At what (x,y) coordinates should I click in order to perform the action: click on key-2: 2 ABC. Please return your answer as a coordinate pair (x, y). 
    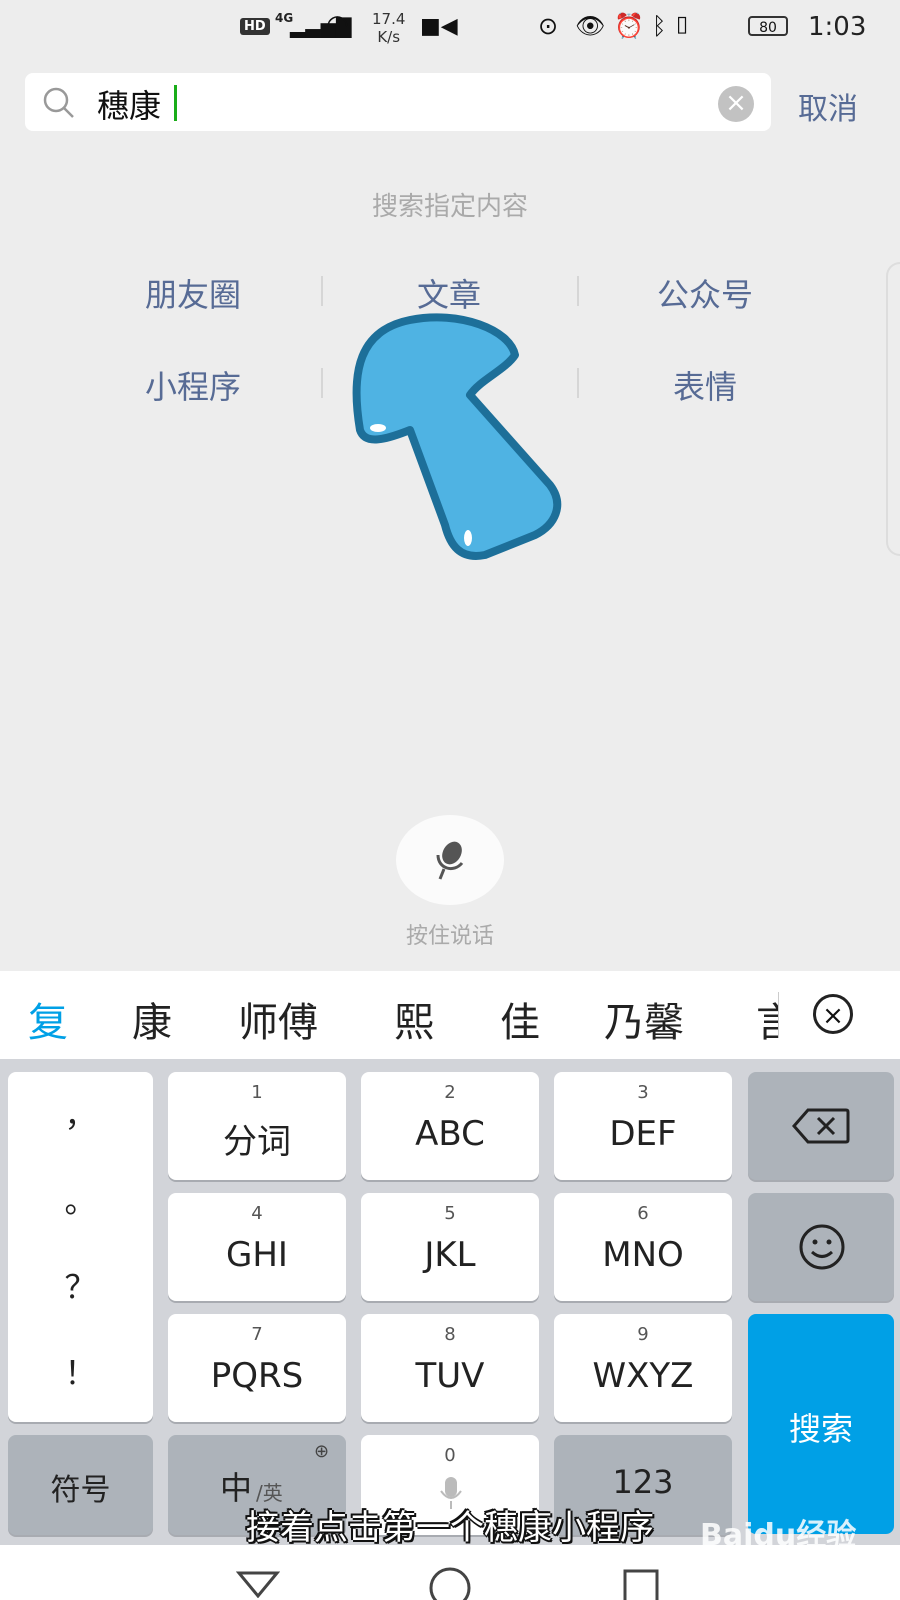
    Looking at the image, I should click on (450, 1126).